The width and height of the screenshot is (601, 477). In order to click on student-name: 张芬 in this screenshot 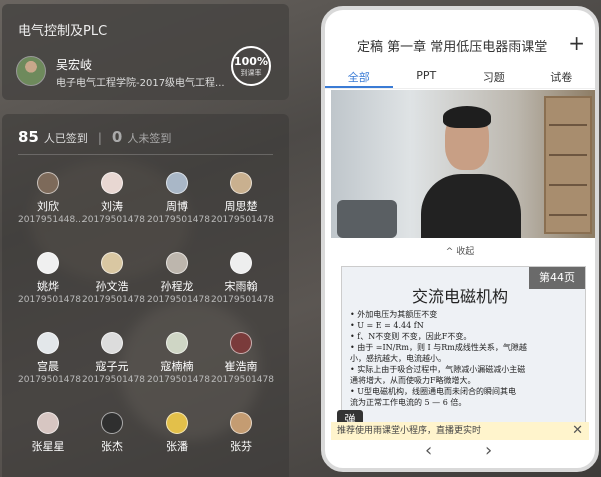, I will do `click(241, 446)`.